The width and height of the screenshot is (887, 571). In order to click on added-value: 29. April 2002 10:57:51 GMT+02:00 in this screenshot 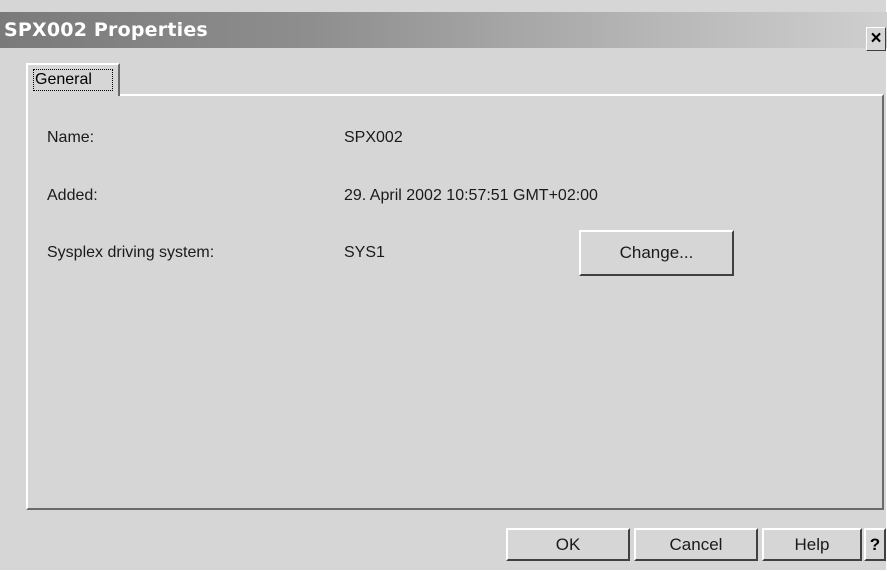, I will do `click(471, 195)`.